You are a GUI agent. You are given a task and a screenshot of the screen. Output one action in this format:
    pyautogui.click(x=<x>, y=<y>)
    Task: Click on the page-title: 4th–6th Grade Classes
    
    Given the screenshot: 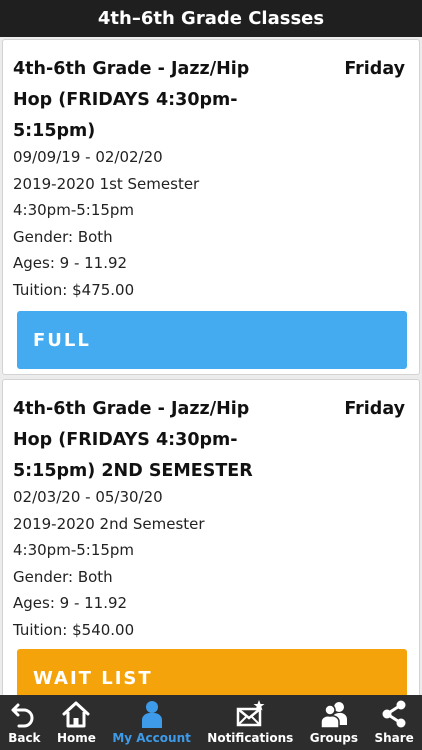 What is the action you would take?
    pyautogui.click(x=211, y=18)
    